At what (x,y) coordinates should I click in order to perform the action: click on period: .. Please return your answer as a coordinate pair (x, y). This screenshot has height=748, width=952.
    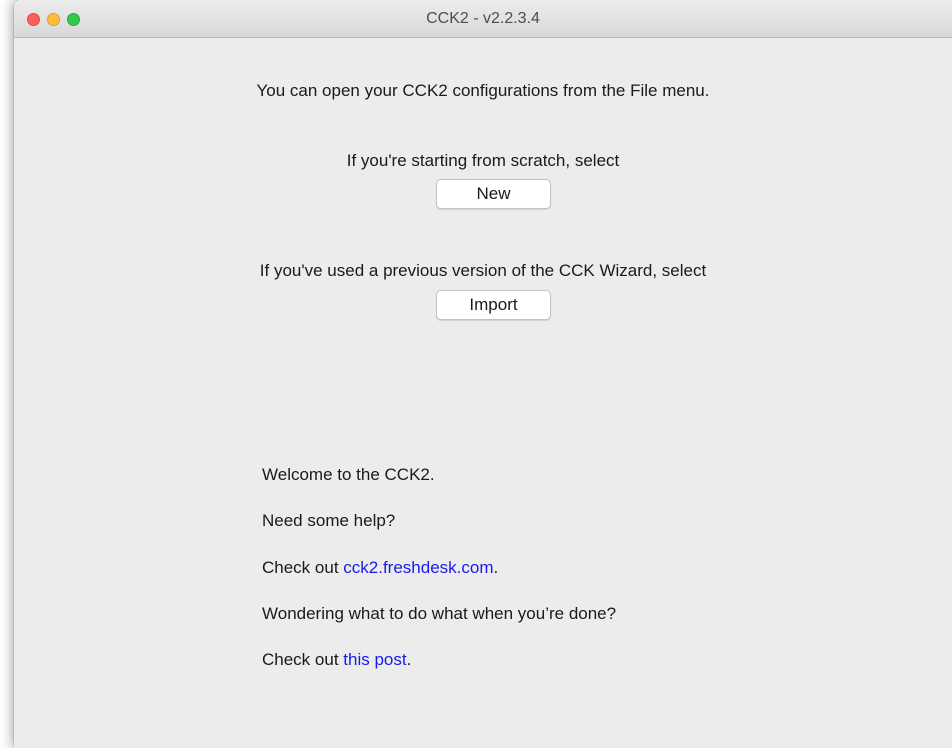
    Looking at the image, I should click on (496, 567).